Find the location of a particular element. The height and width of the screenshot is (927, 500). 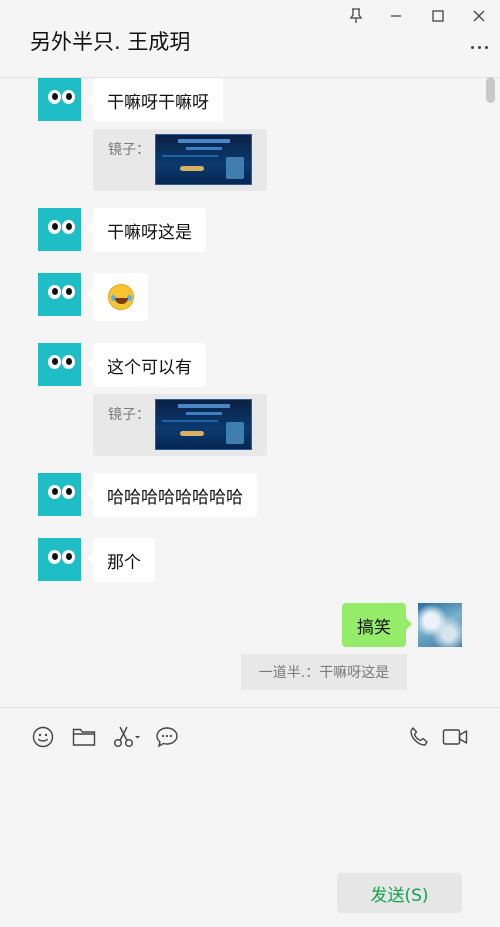

laughing-tears-emoji-icon is located at coordinates (120, 297).